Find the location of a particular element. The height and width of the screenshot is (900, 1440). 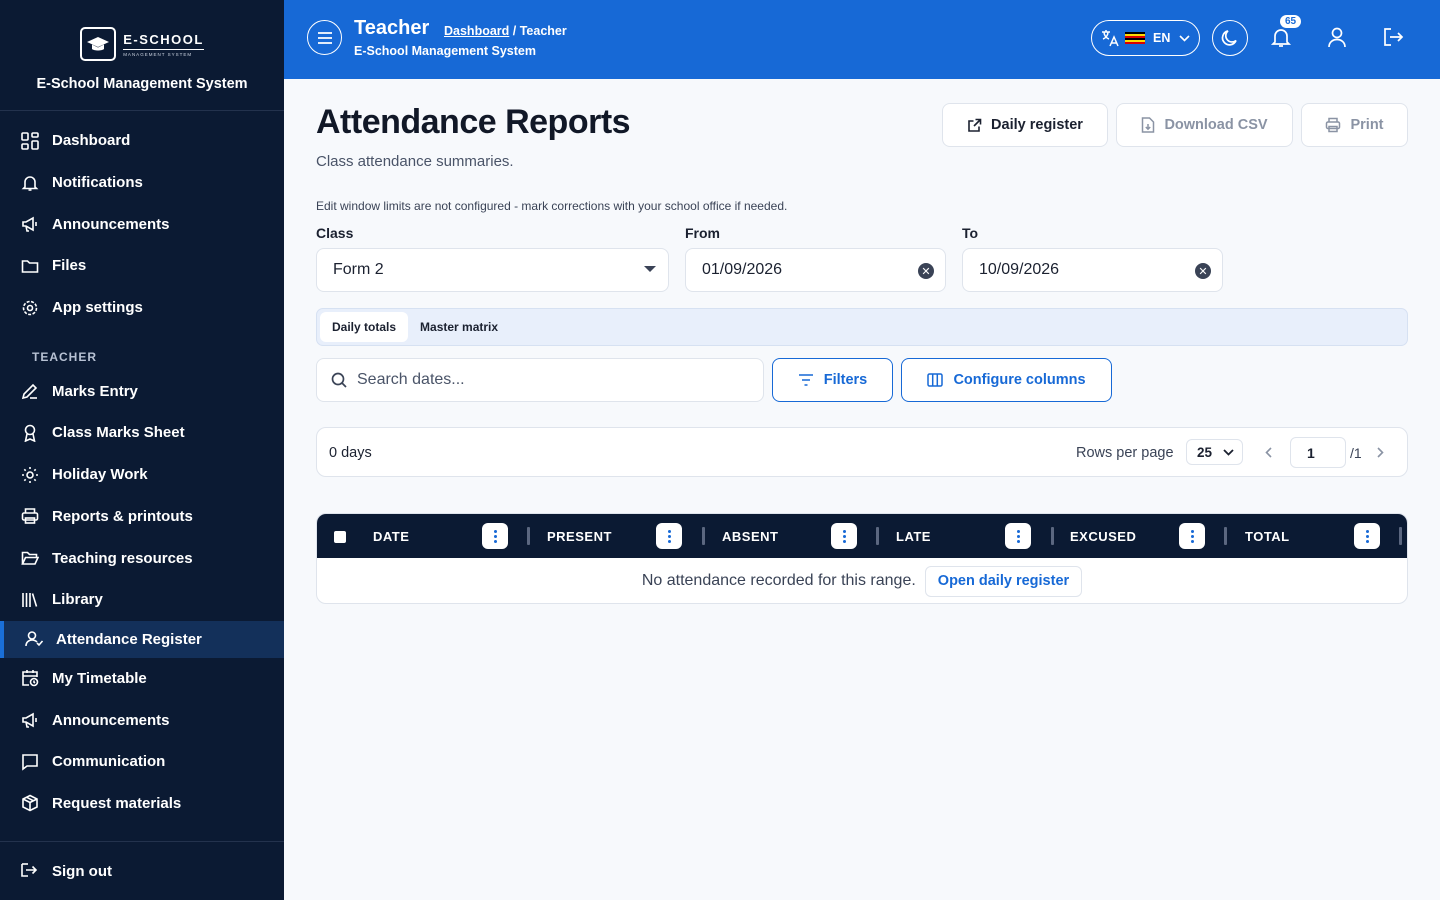

brand-name: E-School Management System is located at coordinates (142, 84).